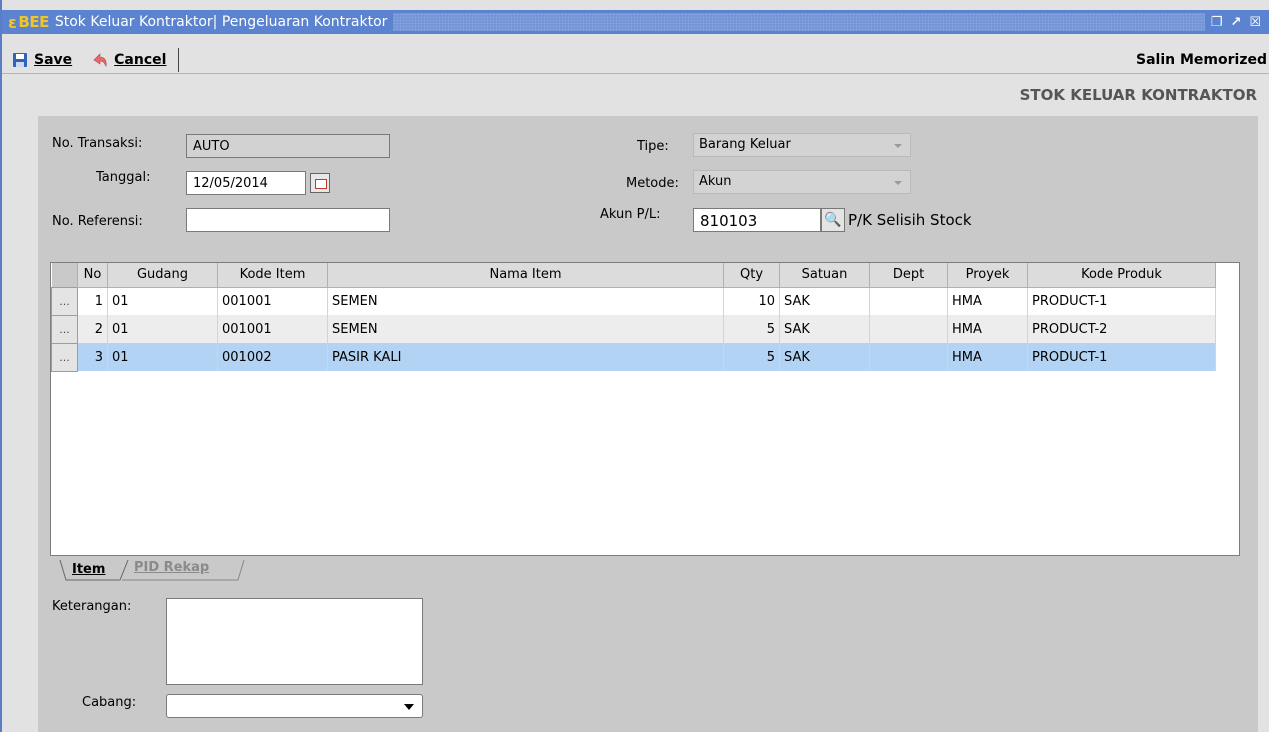 The width and height of the screenshot is (1269, 732). What do you see at coordinates (757, 220) in the screenshot?
I see `akun-pl-field: 810103` at bounding box center [757, 220].